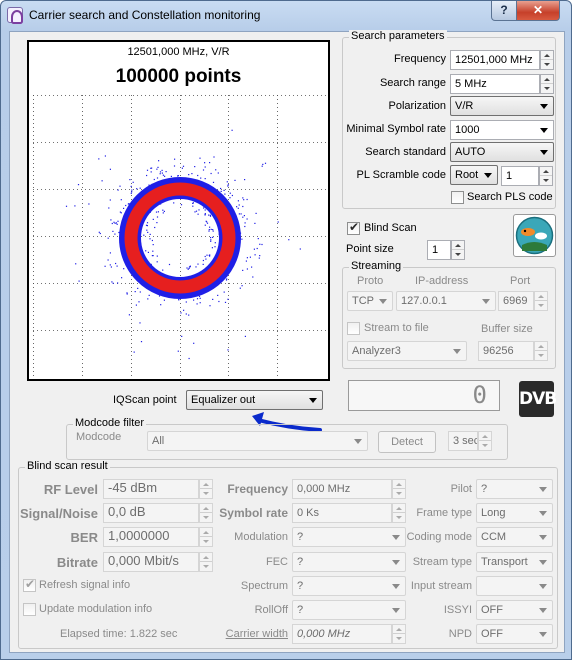  I want to click on scope-points-label: 100000 points, so click(178, 76).